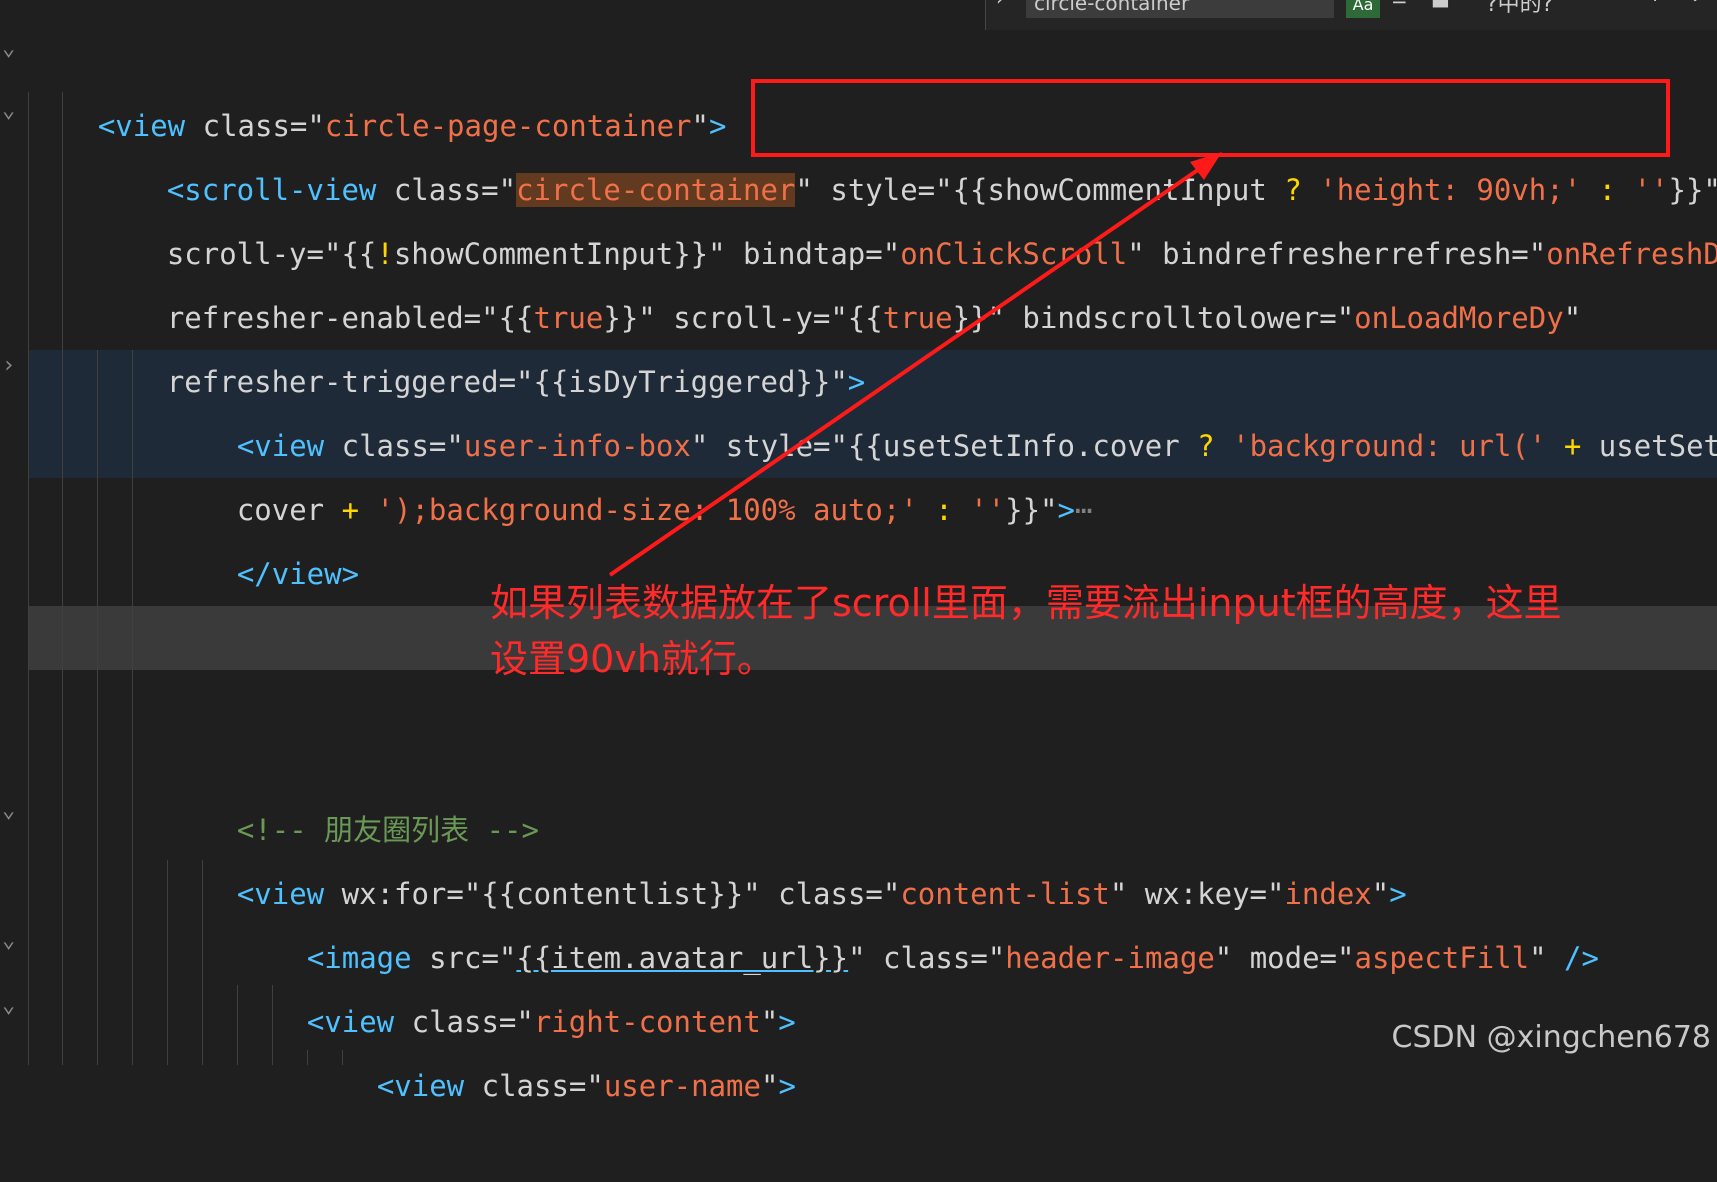 The height and width of the screenshot is (1182, 1717). What do you see at coordinates (682, 1086) in the screenshot?
I see `string-token: user-name` at bounding box center [682, 1086].